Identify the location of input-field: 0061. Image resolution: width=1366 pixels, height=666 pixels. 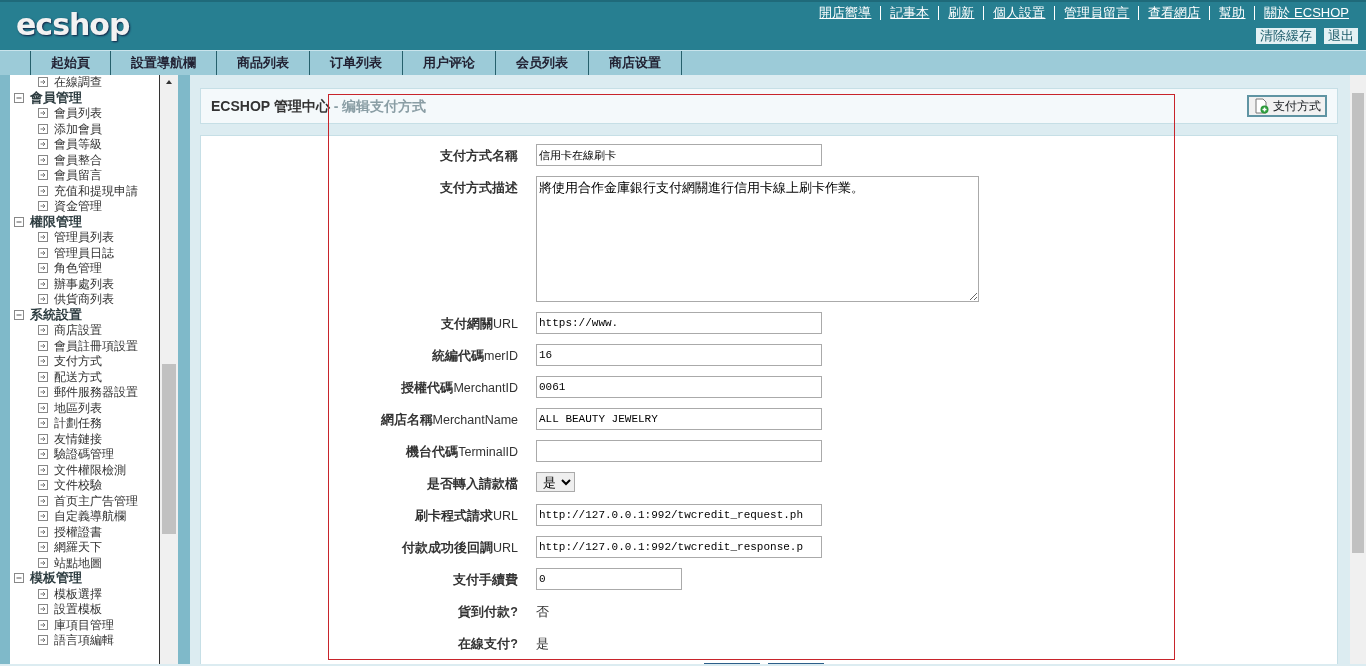
(679, 387).